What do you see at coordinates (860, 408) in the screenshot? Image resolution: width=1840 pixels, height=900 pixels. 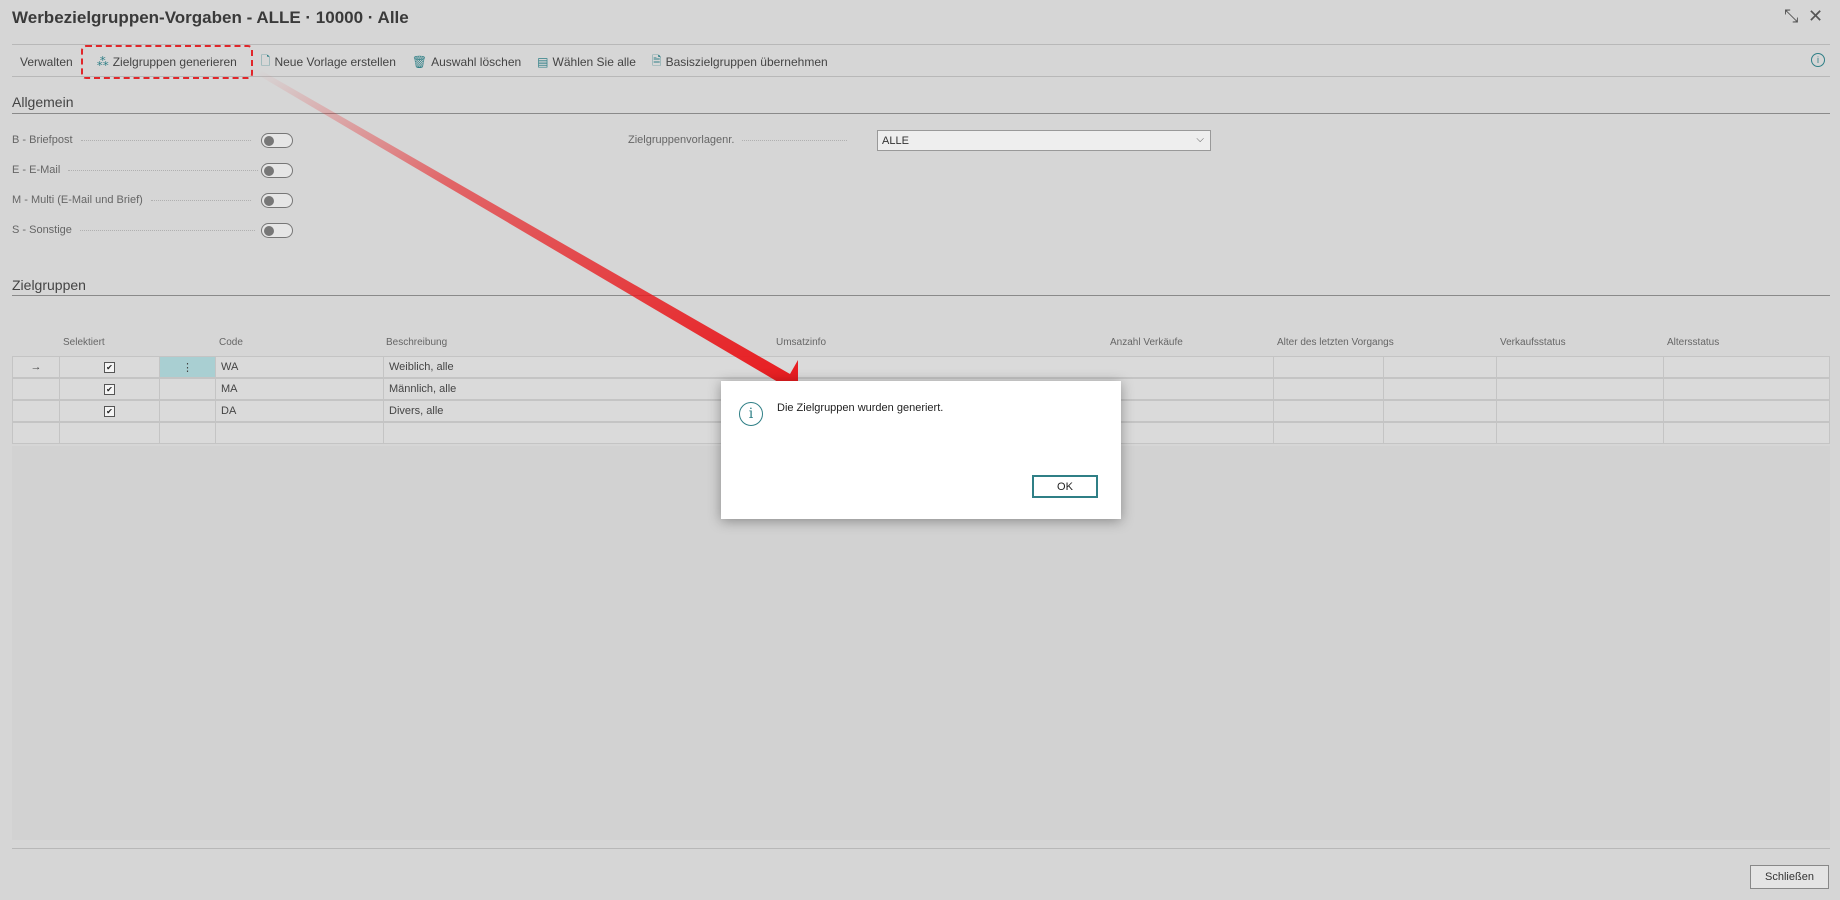 I see `dialog-message: Die Zielgruppen wurden generiert.` at bounding box center [860, 408].